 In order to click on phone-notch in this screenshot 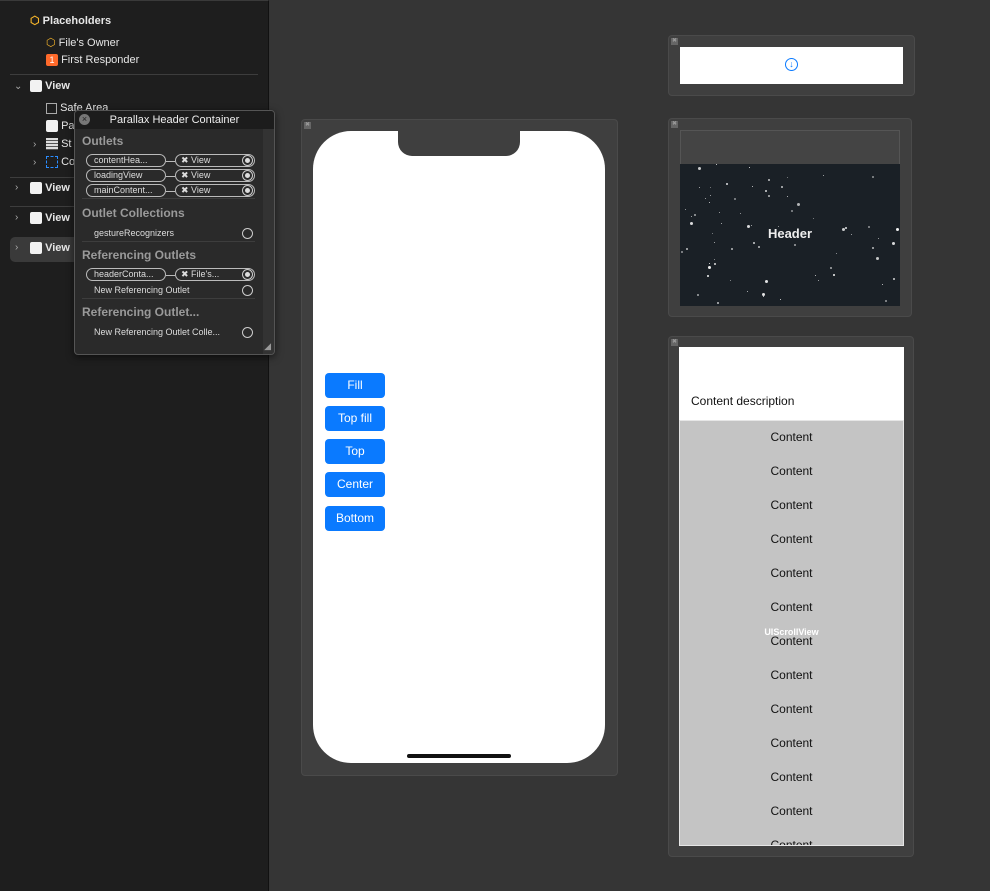, I will do `click(459, 143)`.